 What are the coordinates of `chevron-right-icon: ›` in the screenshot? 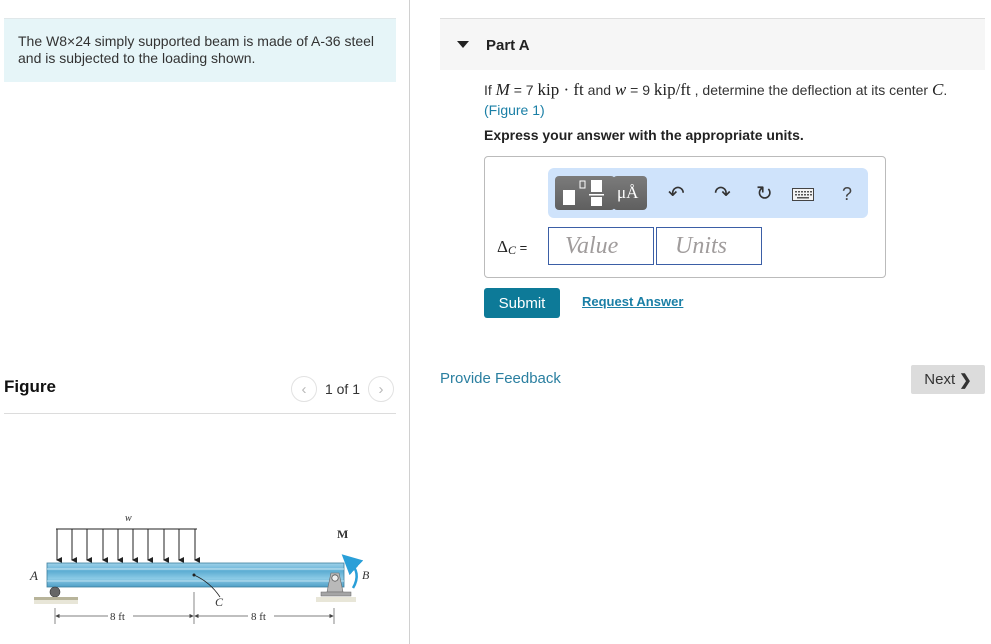 It's located at (381, 389).